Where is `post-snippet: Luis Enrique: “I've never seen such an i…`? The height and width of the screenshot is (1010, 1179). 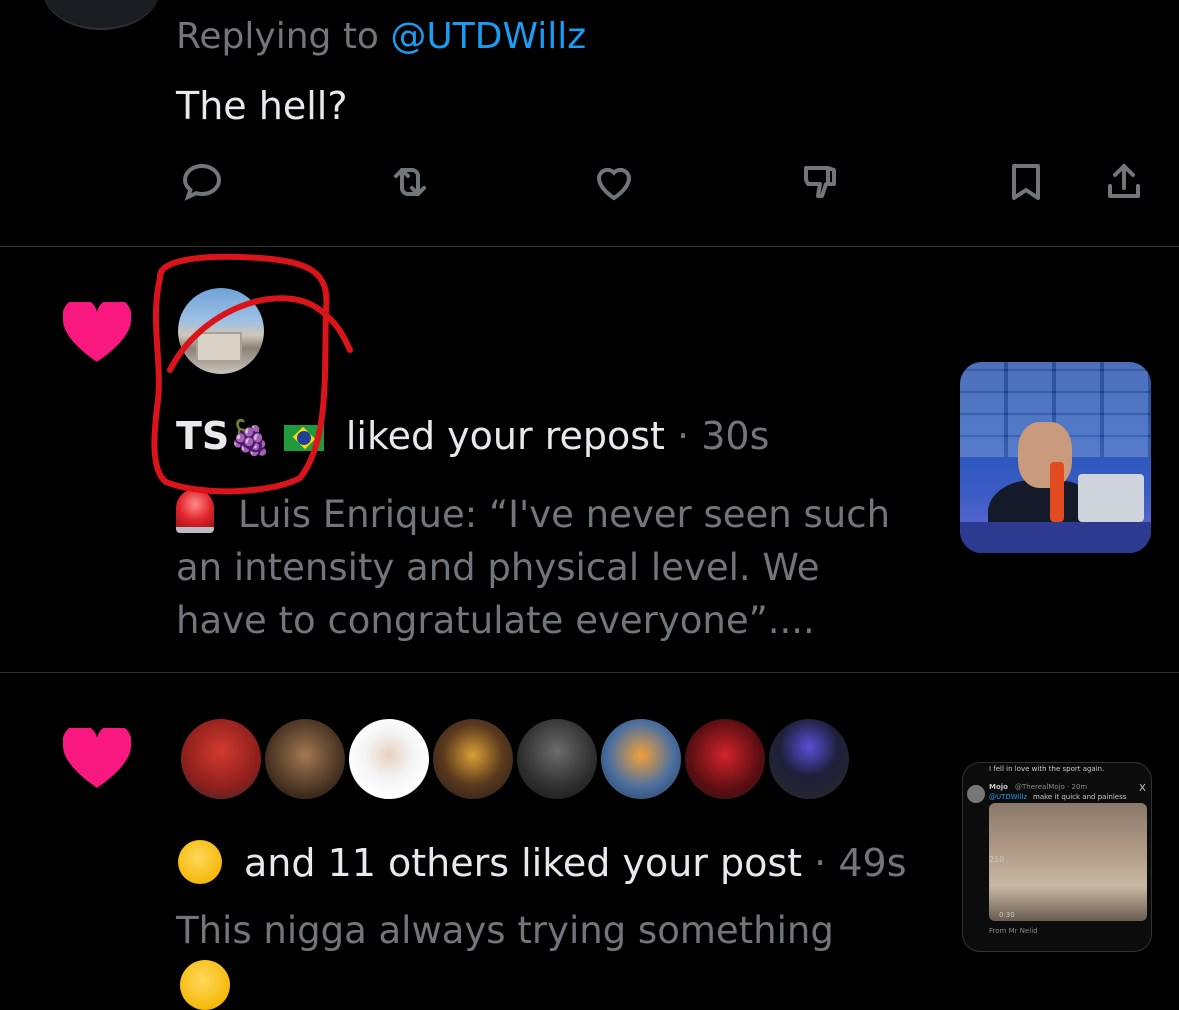
post-snippet: Luis Enrique: “I've never seen such an i… is located at coordinates (546, 567).